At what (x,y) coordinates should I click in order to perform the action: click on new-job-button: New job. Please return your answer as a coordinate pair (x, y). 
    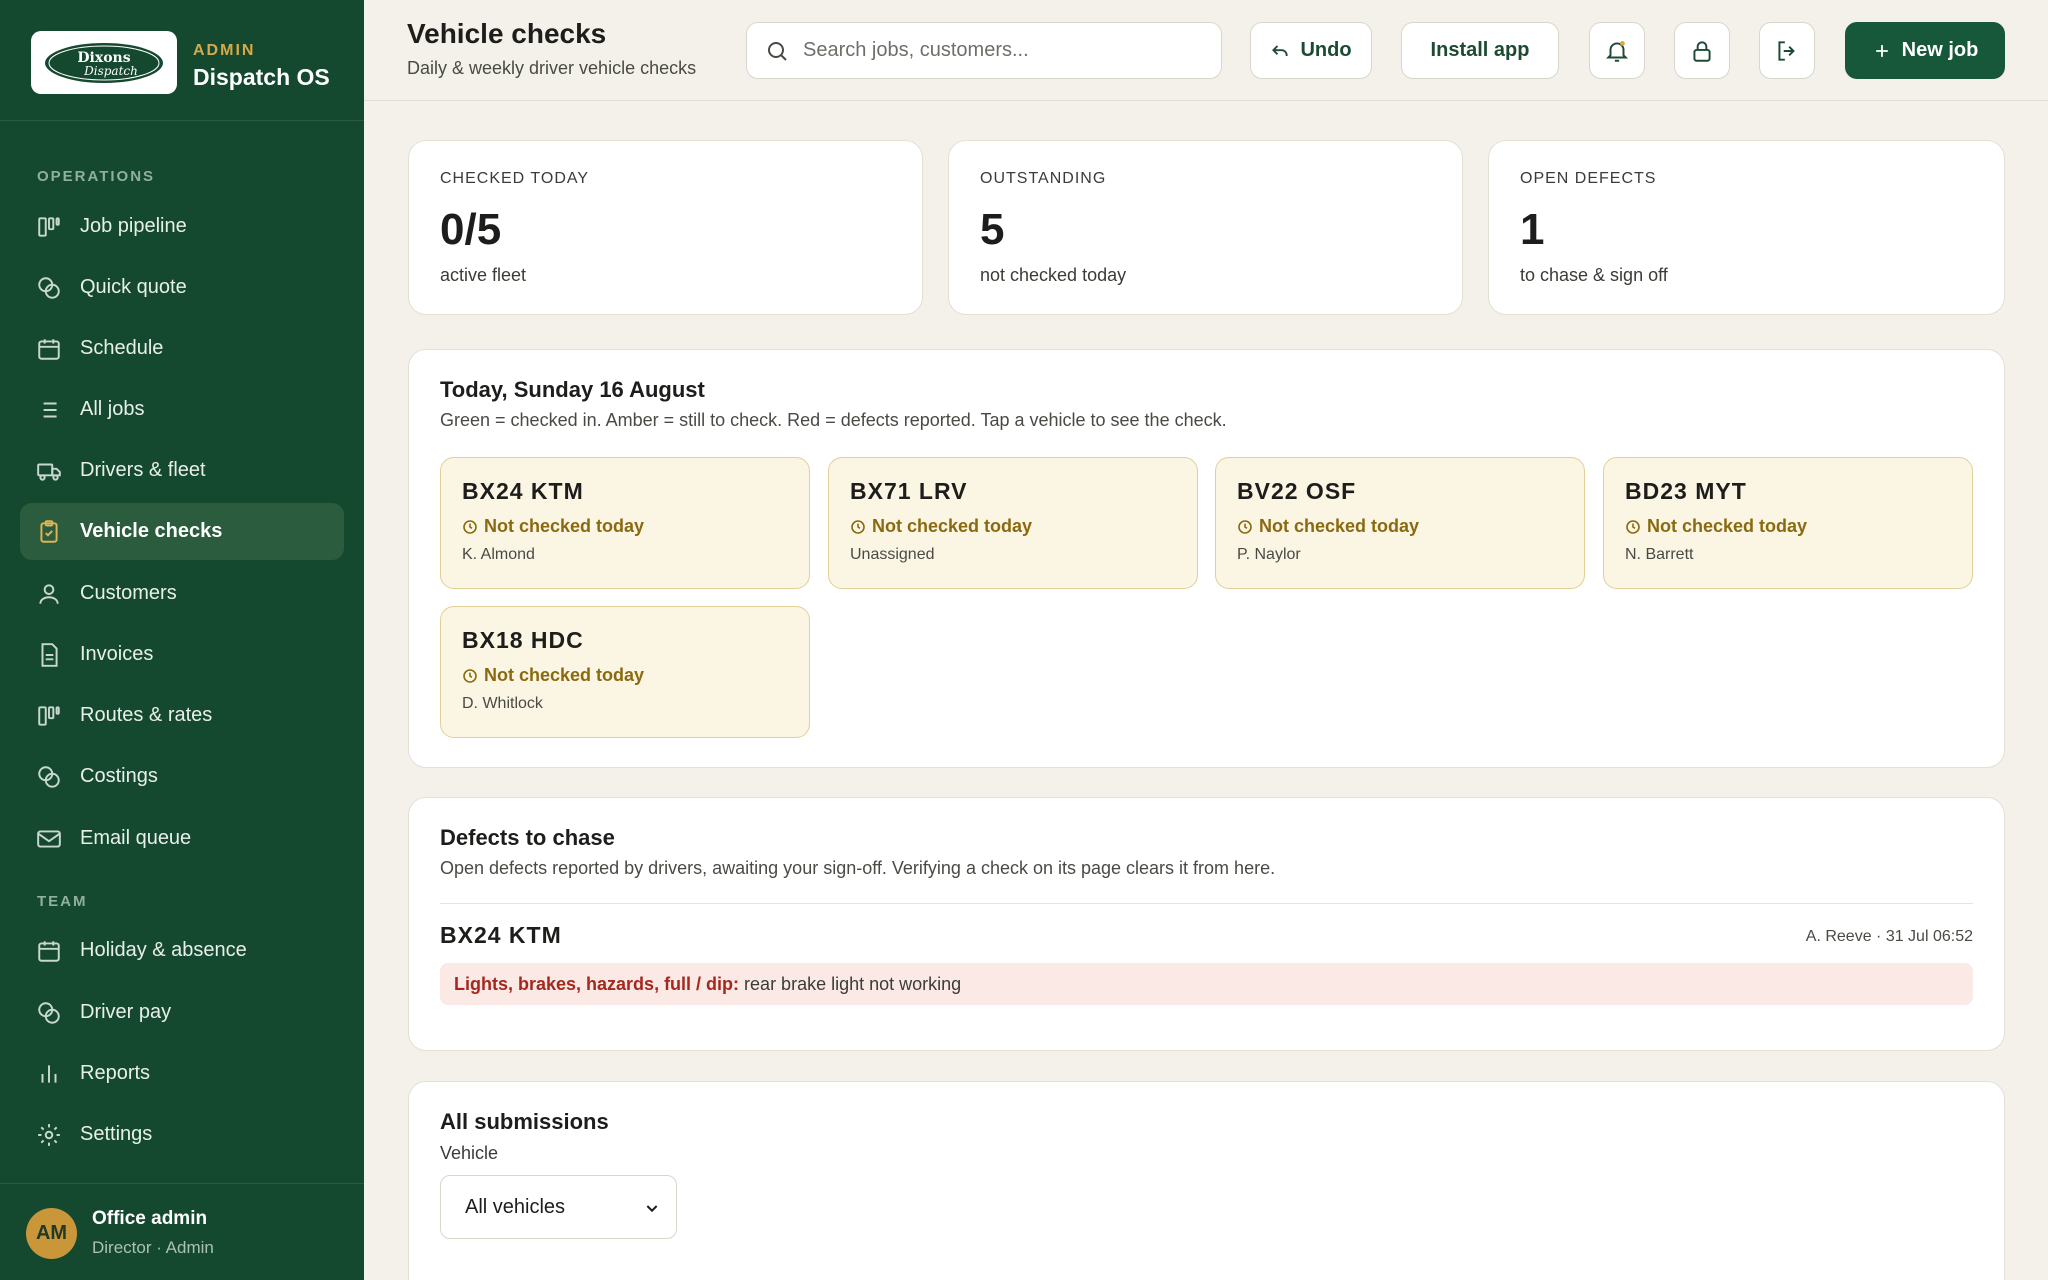
    Looking at the image, I should click on (1925, 50).